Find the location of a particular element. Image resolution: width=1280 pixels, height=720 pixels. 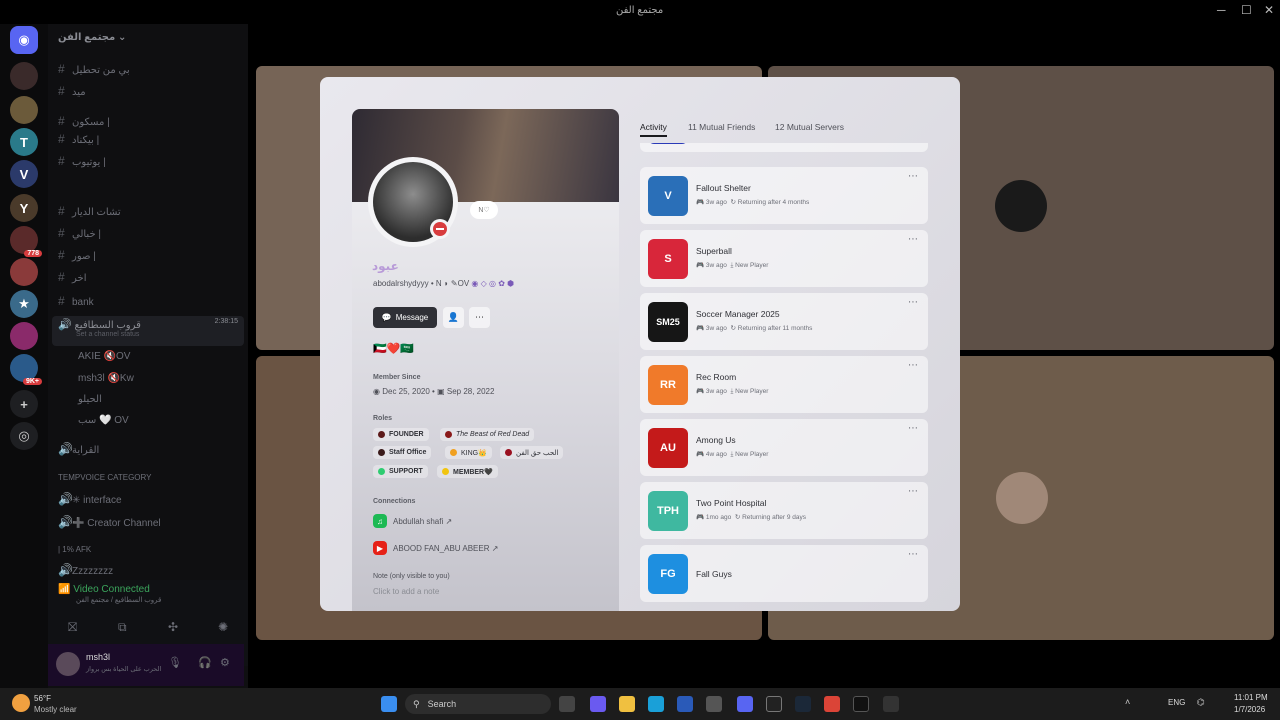

channel-item: # بيكناد | is located at coordinates (78, 139).